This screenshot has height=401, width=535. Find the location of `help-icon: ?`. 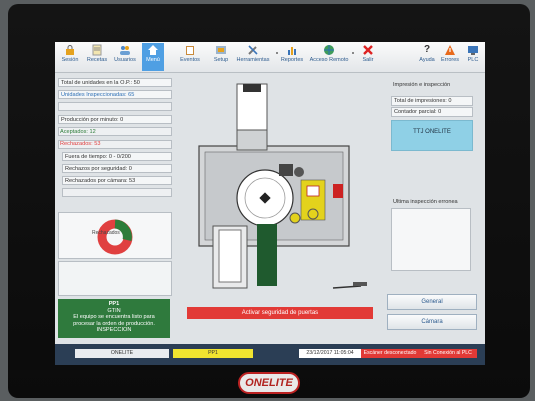

help-icon: ? is located at coordinates (427, 49).